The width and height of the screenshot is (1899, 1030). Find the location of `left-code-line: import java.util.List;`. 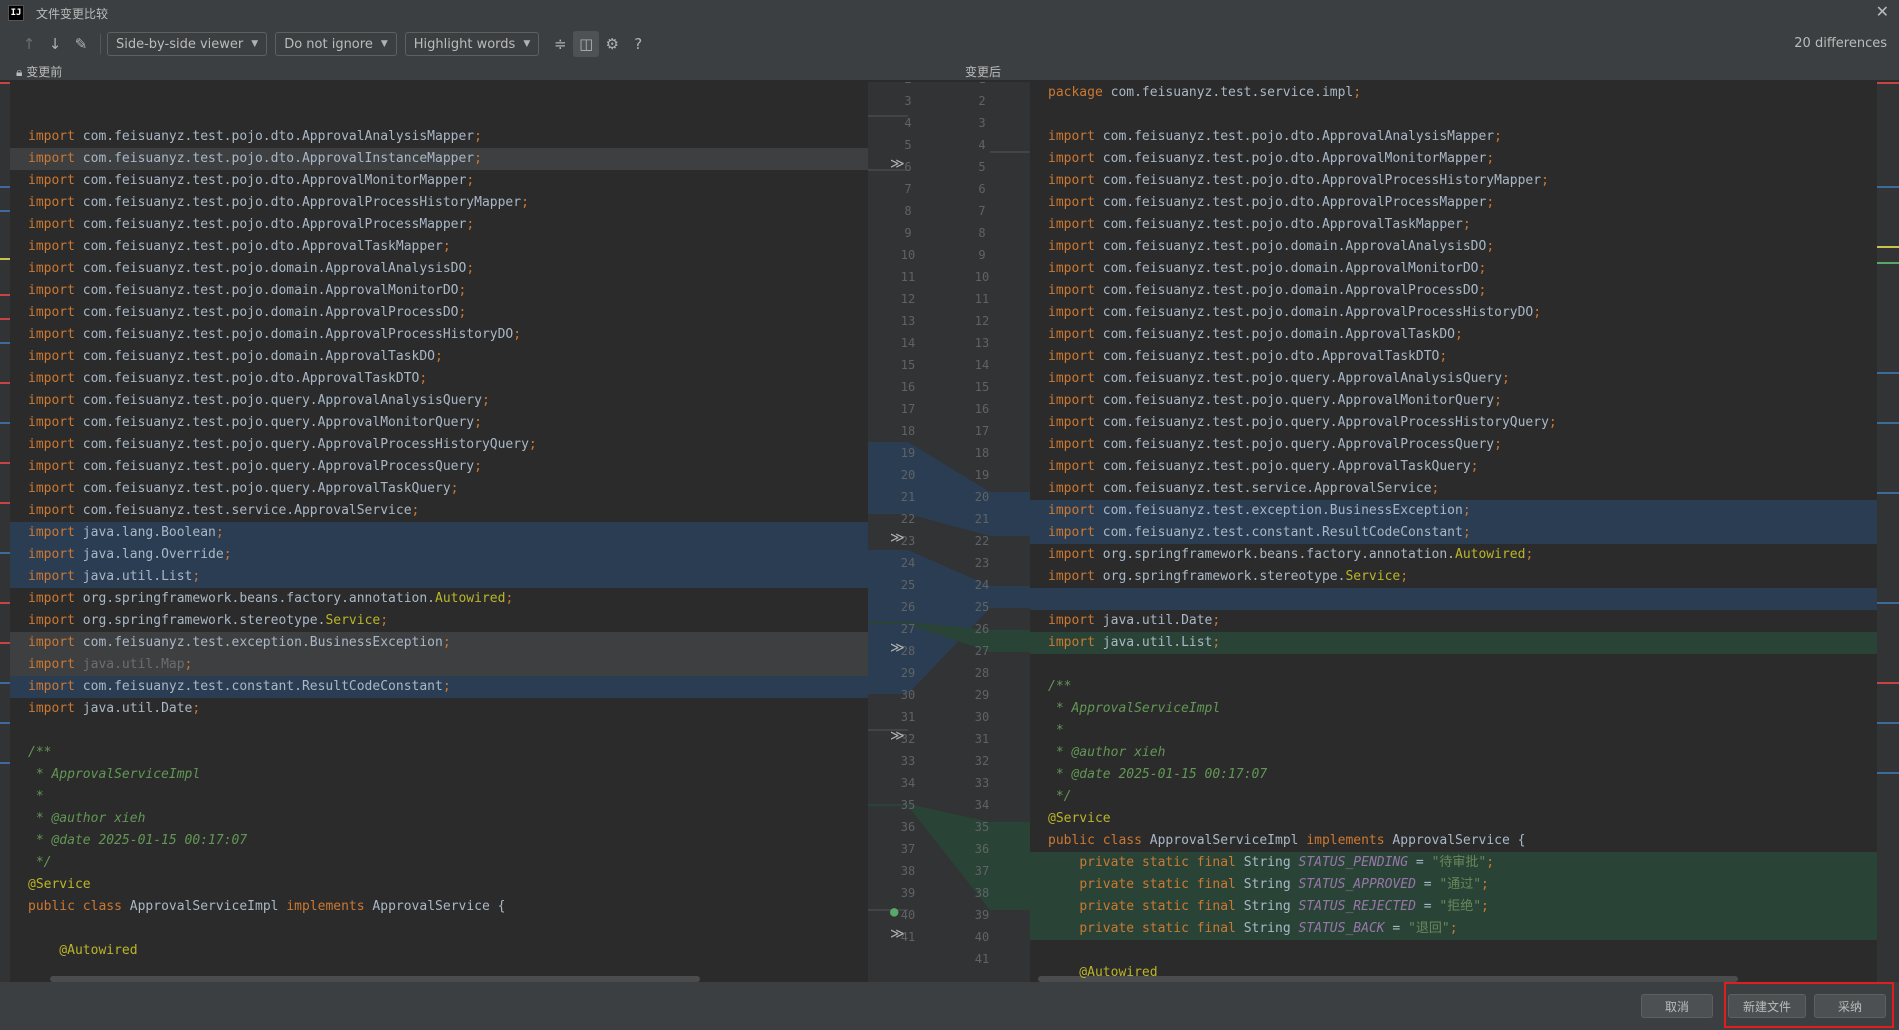

left-code-line: import java.util.List; is located at coordinates (439, 577).